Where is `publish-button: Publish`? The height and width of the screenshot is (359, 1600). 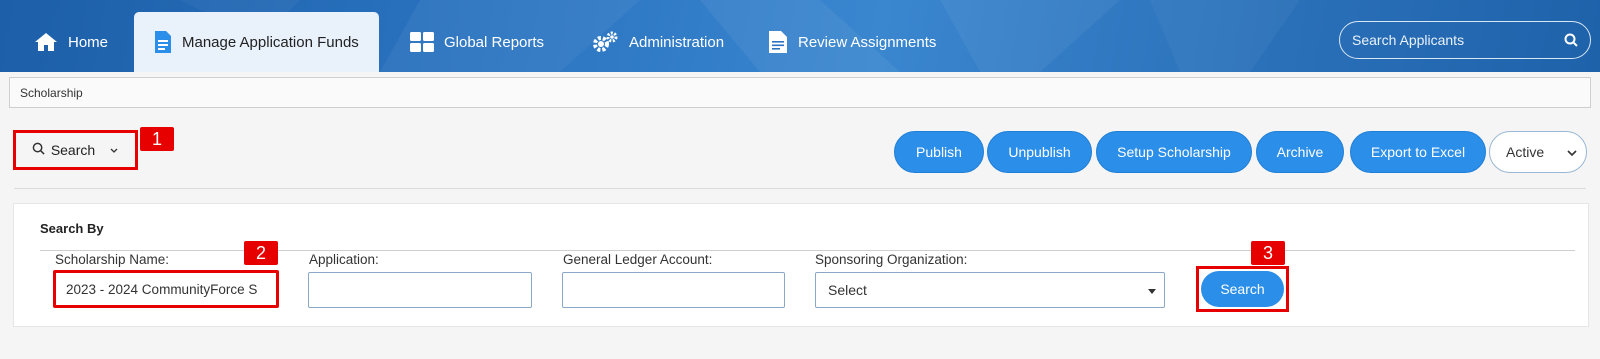 publish-button: Publish is located at coordinates (939, 152).